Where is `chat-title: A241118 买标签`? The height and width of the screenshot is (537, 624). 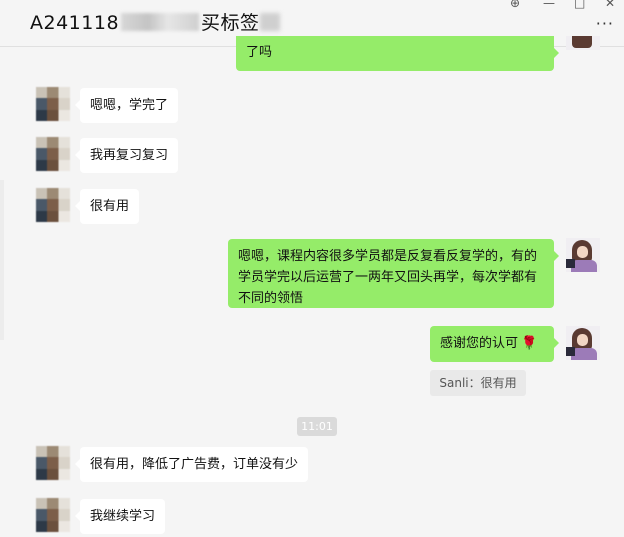 chat-title: A241118 买标签 is located at coordinates (155, 21).